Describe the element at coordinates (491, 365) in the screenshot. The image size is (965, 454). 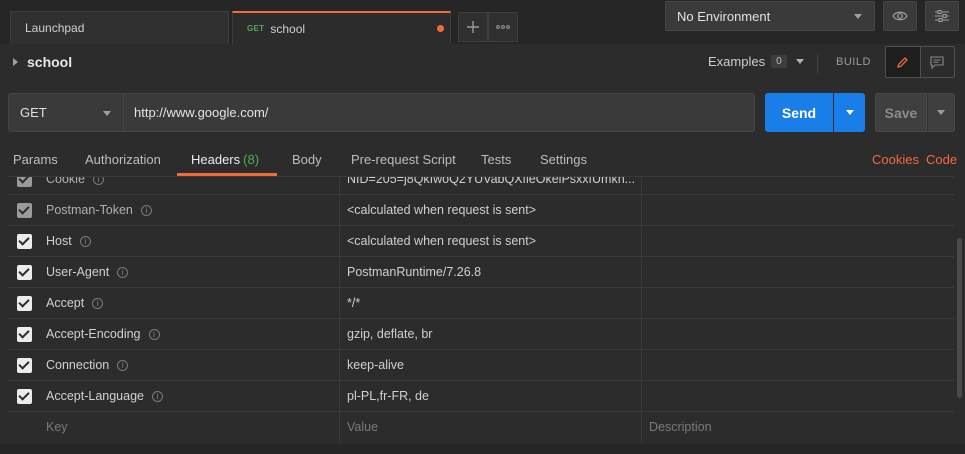
I see `header-value-cell: keep-alive` at that location.